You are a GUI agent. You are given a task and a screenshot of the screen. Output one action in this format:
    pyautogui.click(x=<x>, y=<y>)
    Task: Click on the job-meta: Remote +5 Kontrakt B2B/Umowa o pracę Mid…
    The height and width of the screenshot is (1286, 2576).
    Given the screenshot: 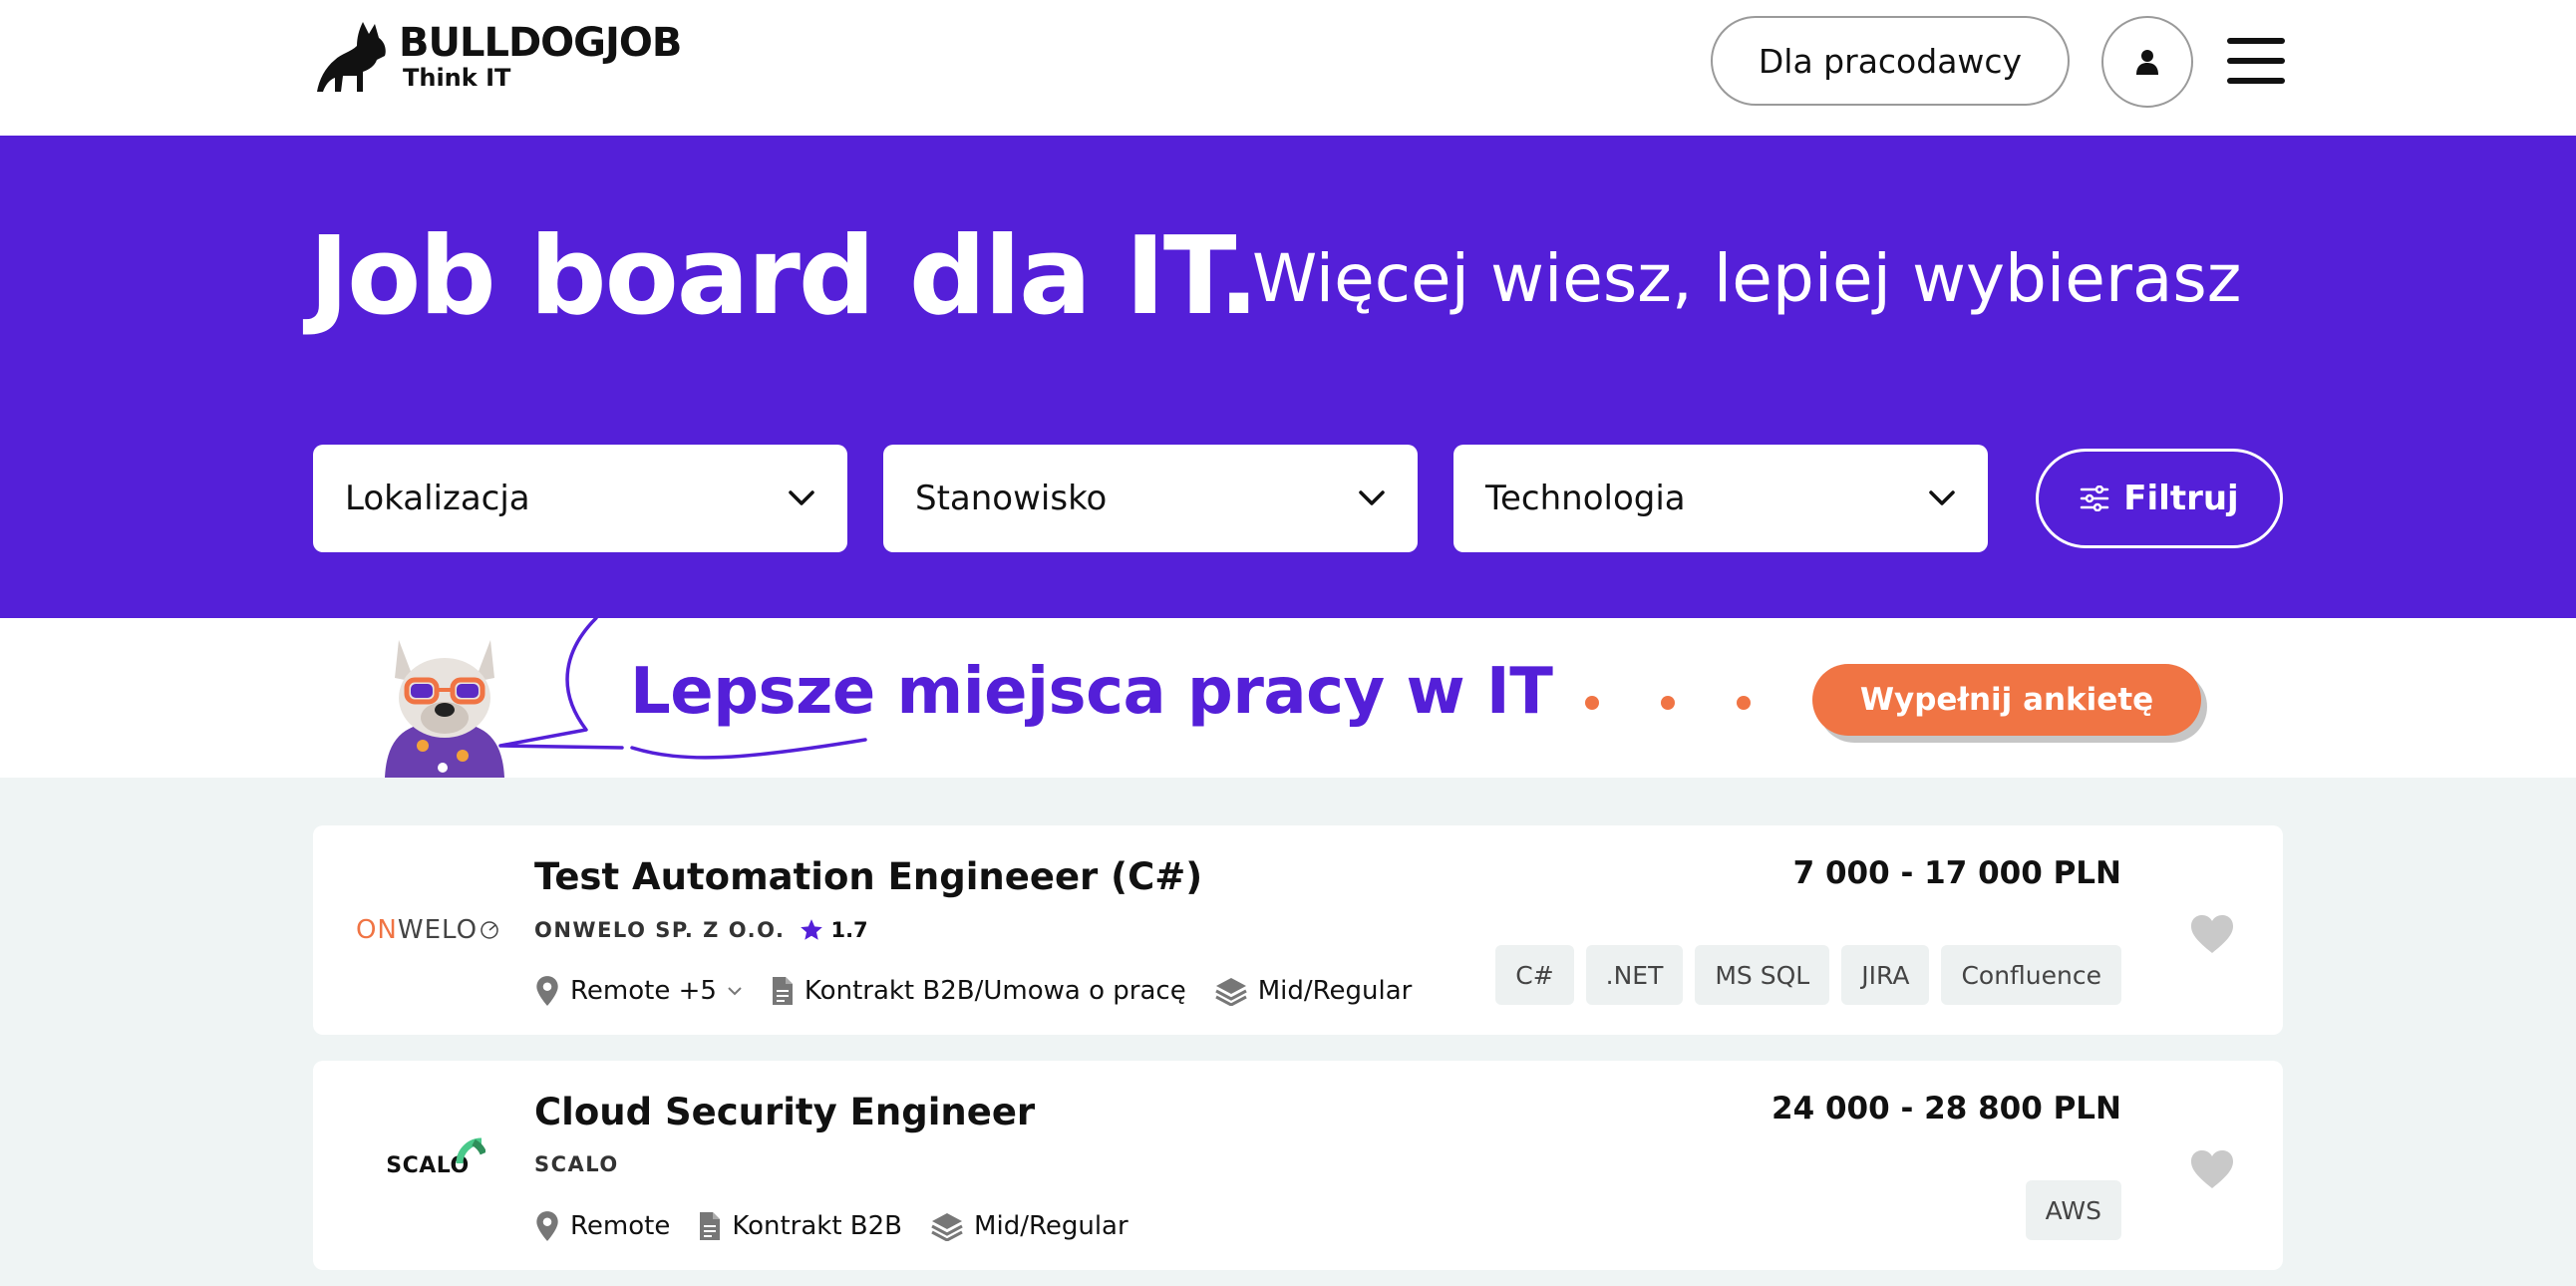 What is the action you would take?
    pyautogui.click(x=987, y=991)
    